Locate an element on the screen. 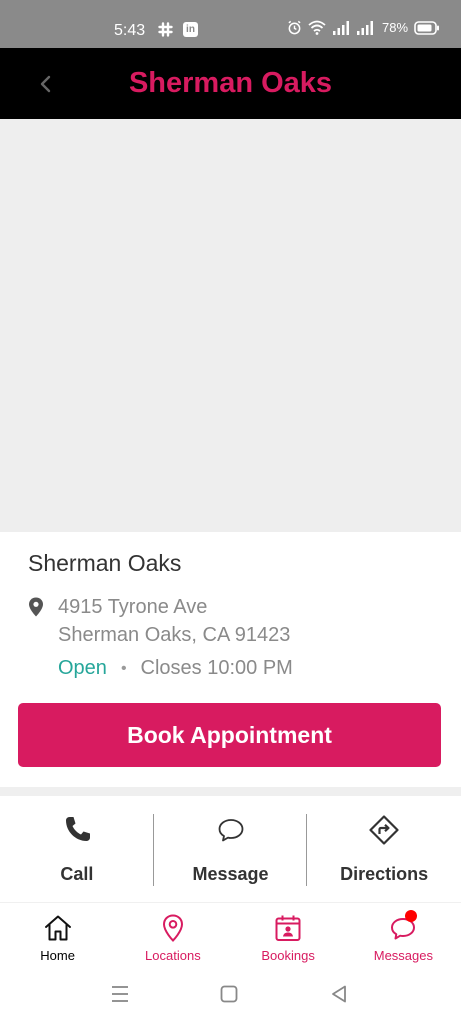  page-title: Sherman Oaks is located at coordinates (230, 83).